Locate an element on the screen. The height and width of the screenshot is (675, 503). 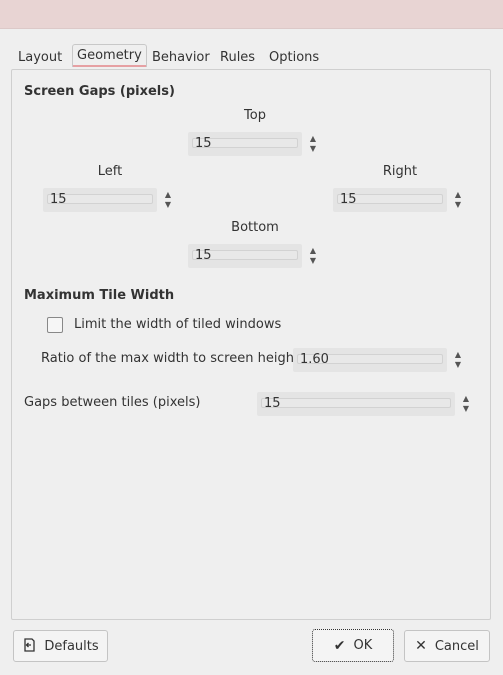
gaps-between-arrows: ▲ ▼ is located at coordinates (466, 404).